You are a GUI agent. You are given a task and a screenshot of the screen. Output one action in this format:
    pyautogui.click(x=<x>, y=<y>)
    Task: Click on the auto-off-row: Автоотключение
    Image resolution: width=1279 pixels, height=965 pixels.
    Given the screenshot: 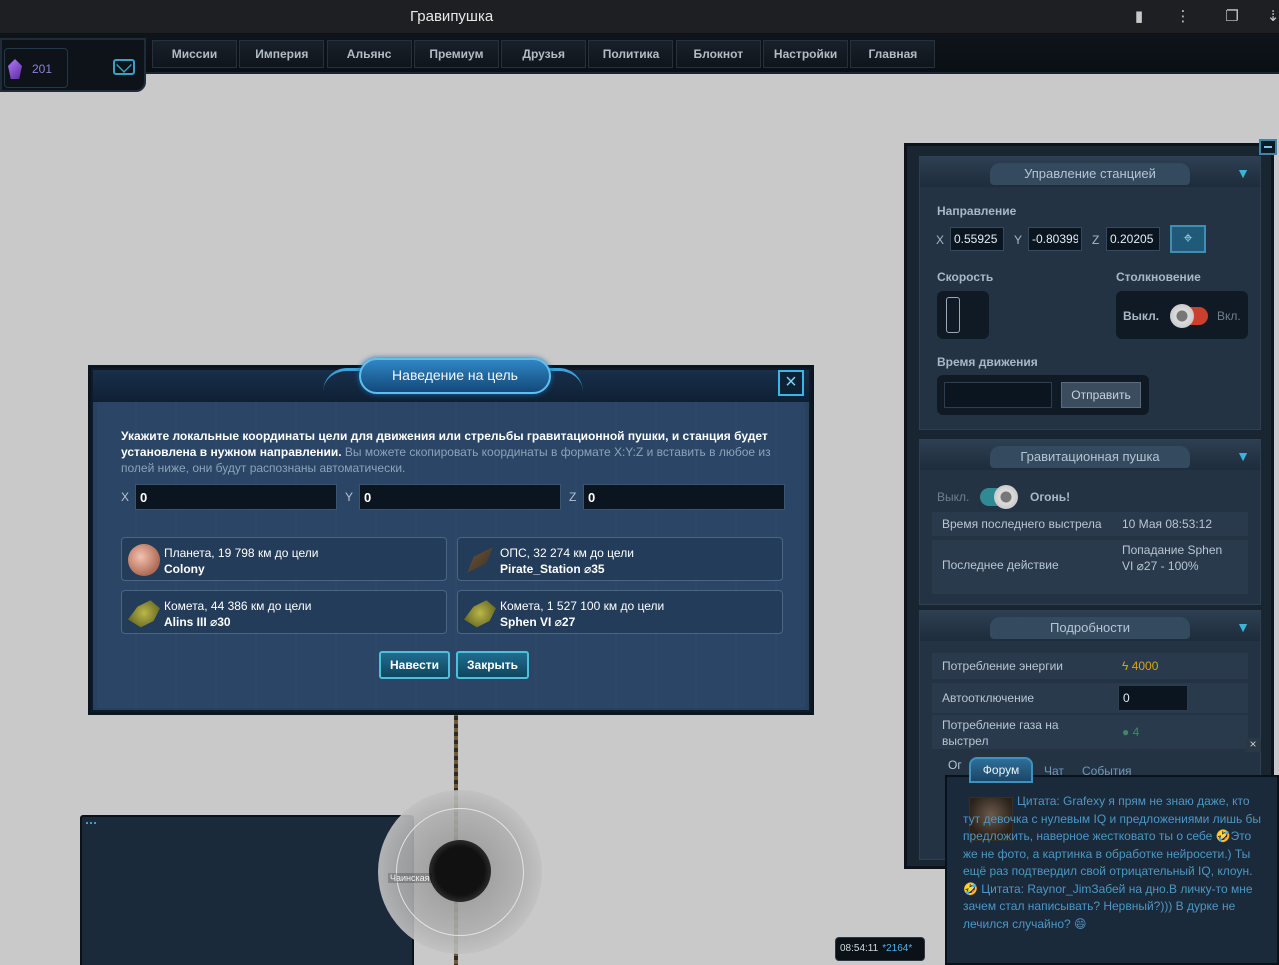 What is the action you would take?
    pyautogui.click(x=1090, y=698)
    